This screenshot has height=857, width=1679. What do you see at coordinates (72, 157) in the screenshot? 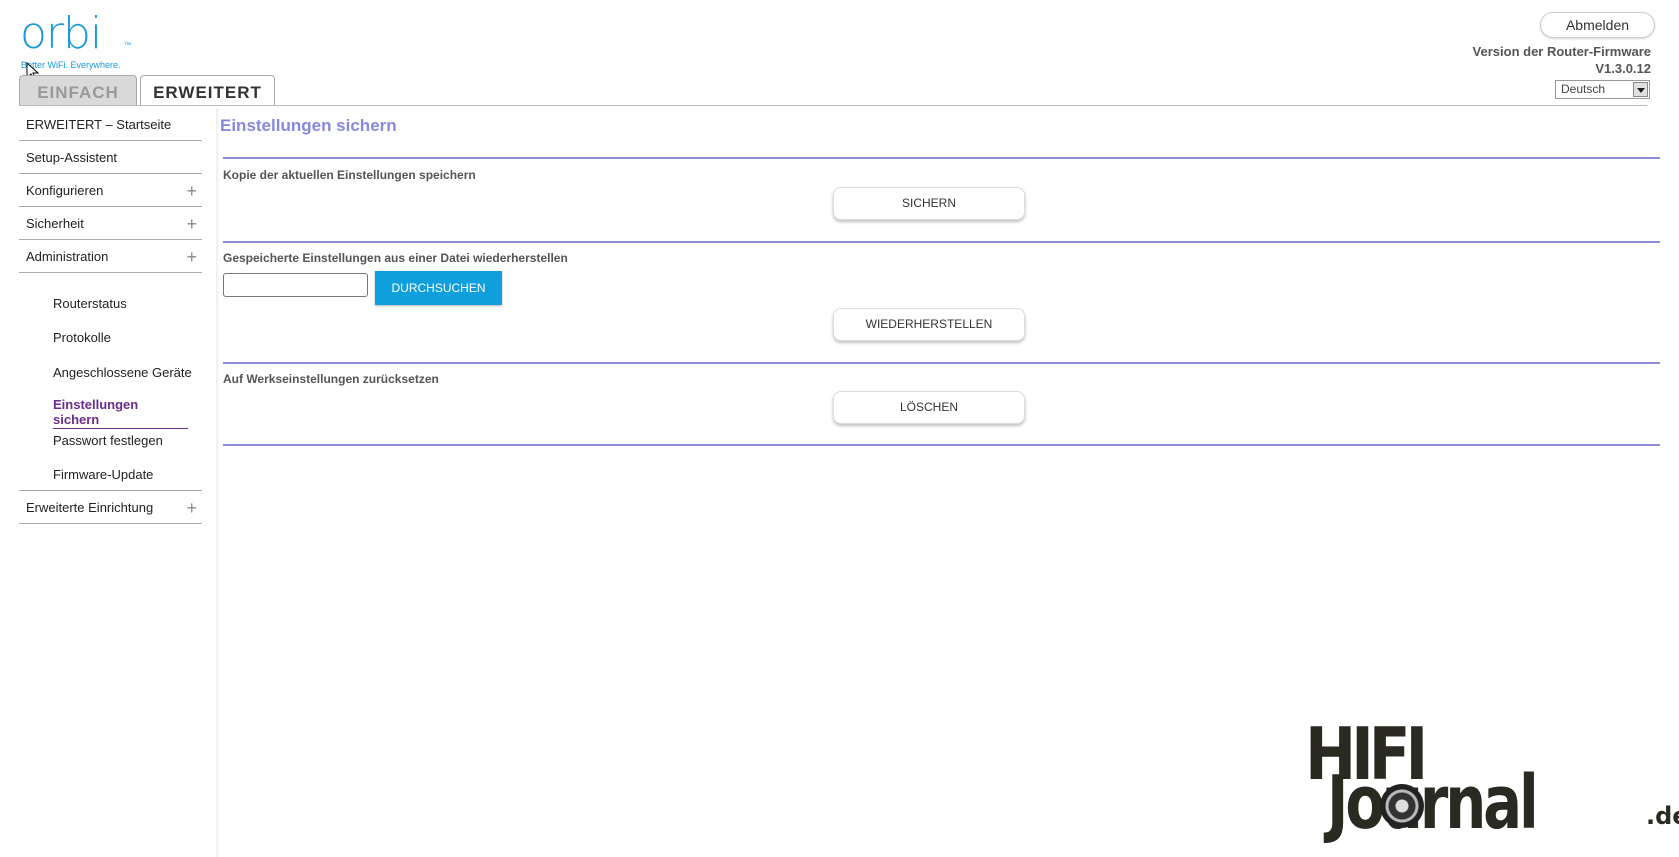
I see `sidebar-item-label: Setup-Assistent` at bounding box center [72, 157].